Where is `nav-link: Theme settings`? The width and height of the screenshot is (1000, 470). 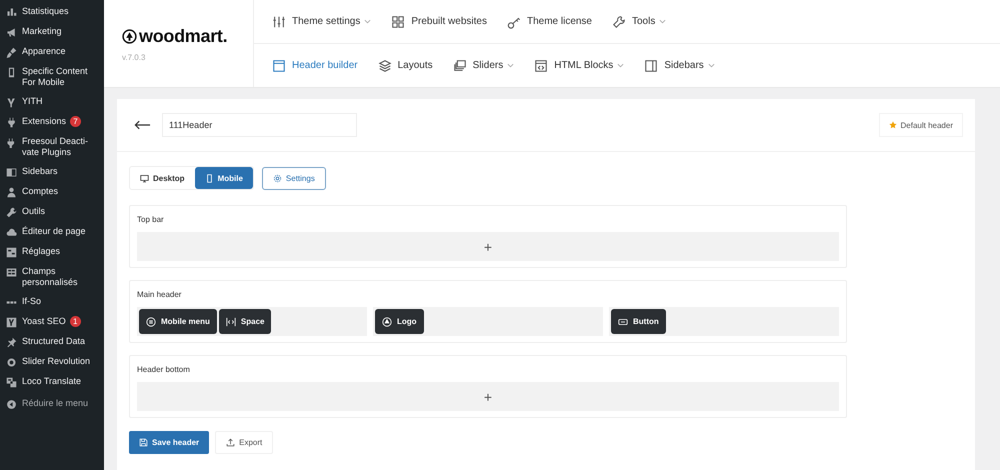 nav-link: Theme settings is located at coordinates (322, 21).